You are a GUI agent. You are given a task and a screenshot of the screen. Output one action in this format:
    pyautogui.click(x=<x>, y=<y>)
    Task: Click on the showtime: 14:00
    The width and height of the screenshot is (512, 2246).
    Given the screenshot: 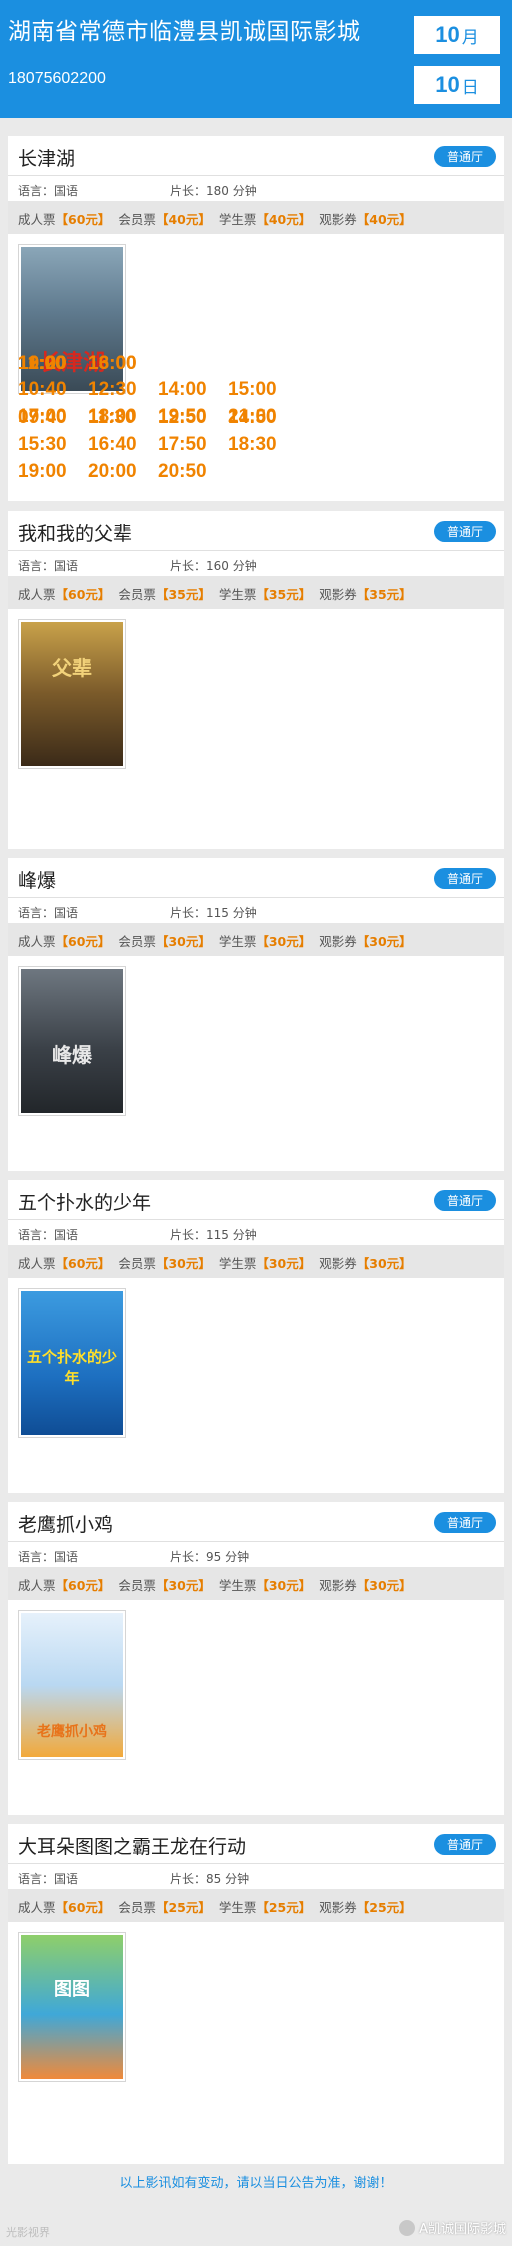 What is the action you would take?
    pyautogui.click(x=193, y=390)
    